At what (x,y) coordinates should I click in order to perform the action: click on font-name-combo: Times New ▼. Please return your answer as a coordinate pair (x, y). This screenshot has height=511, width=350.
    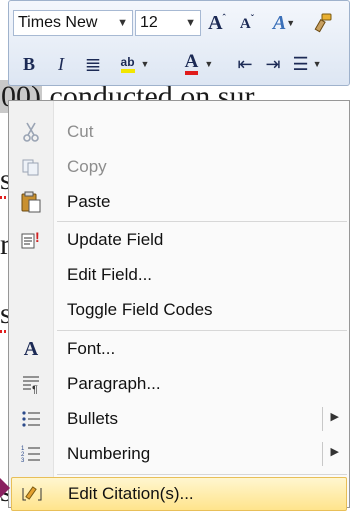
    Looking at the image, I should click on (73, 23).